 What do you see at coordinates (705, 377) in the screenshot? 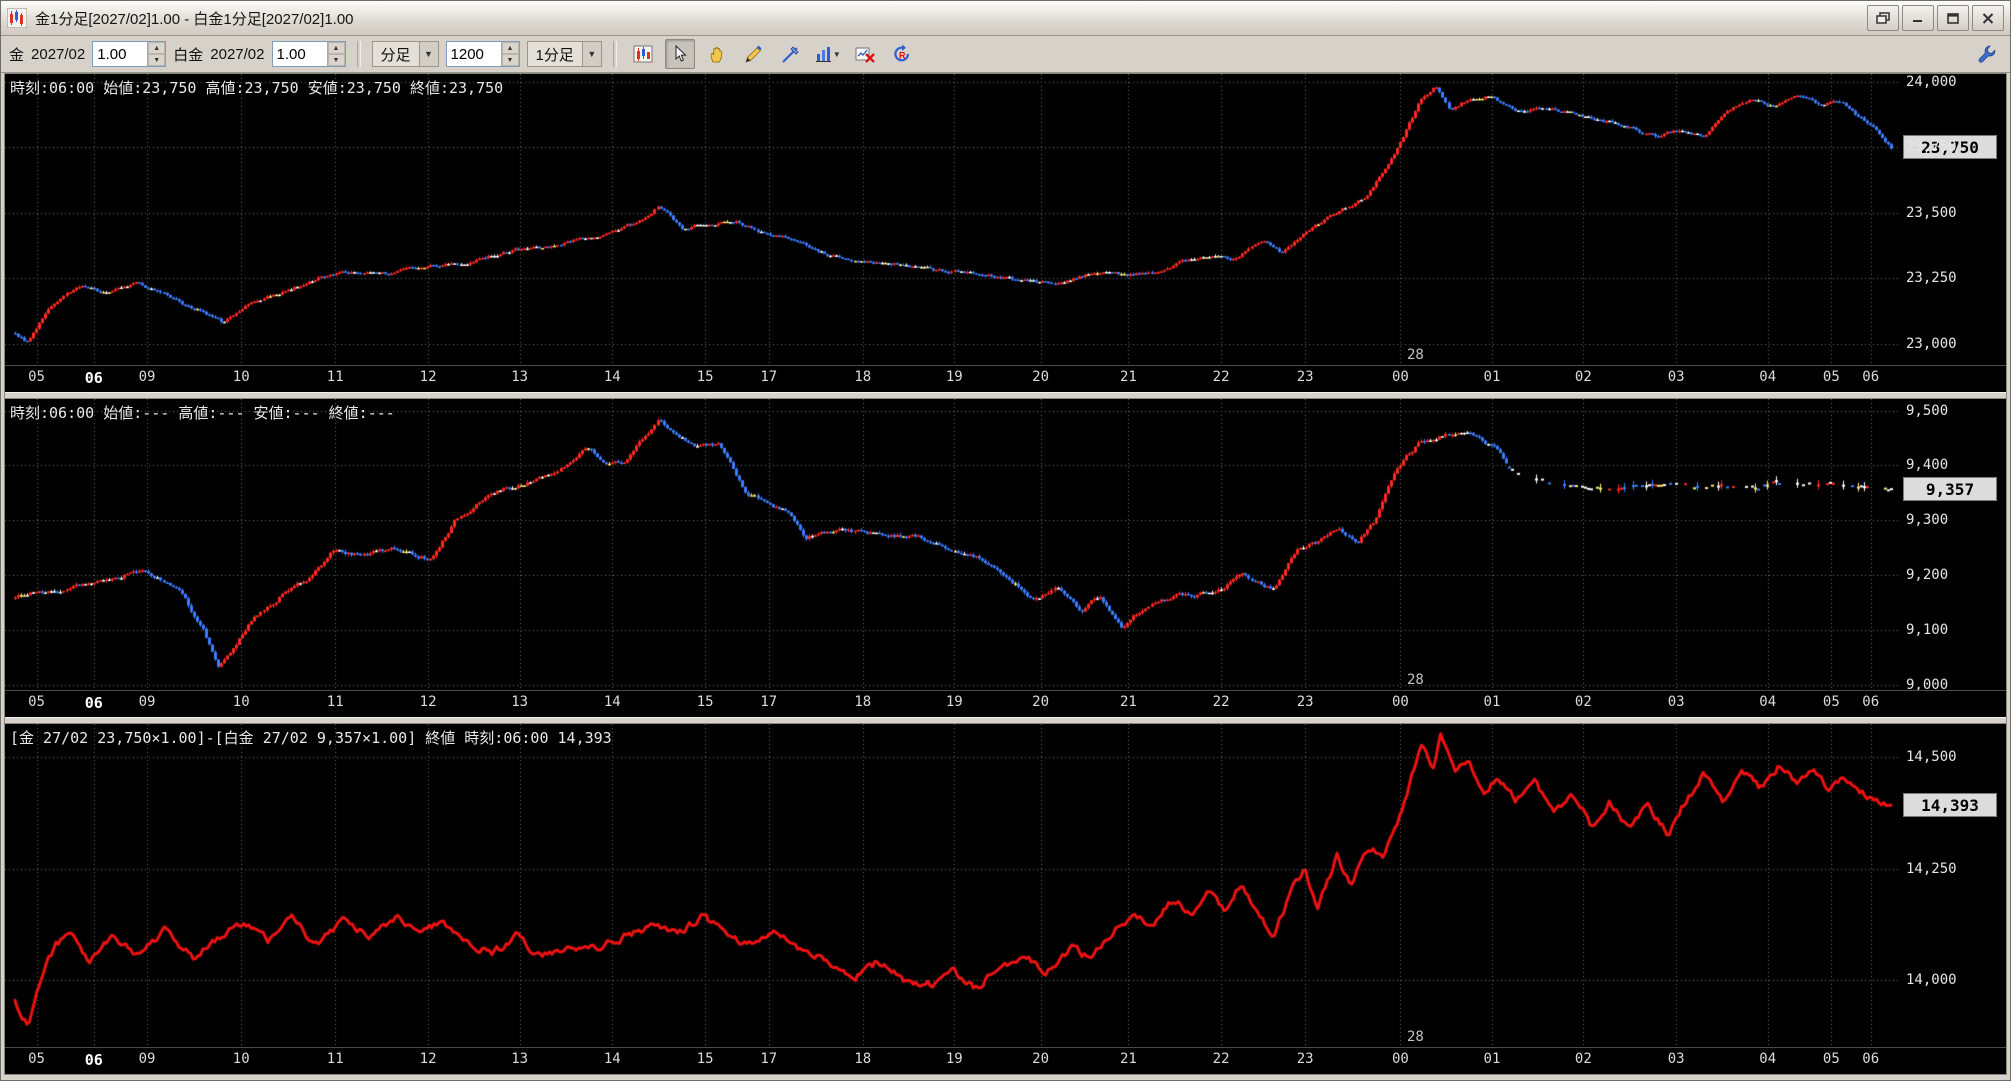
I see `x-axis-time-label: 15` at bounding box center [705, 377].